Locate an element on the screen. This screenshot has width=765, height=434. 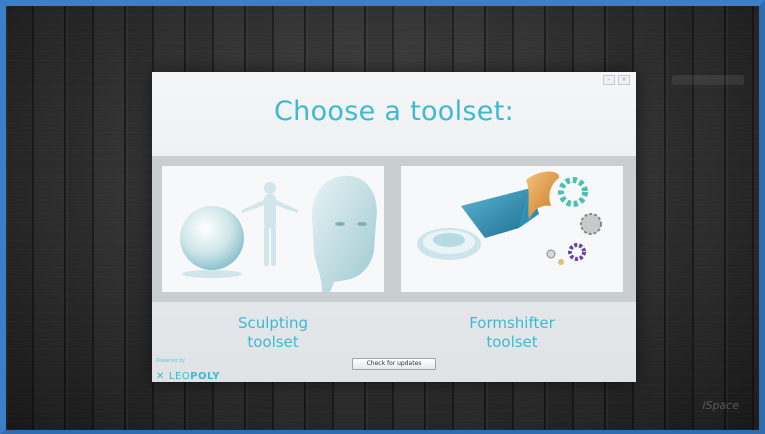
watermark: iSpace is located at coordinates (720, 405).